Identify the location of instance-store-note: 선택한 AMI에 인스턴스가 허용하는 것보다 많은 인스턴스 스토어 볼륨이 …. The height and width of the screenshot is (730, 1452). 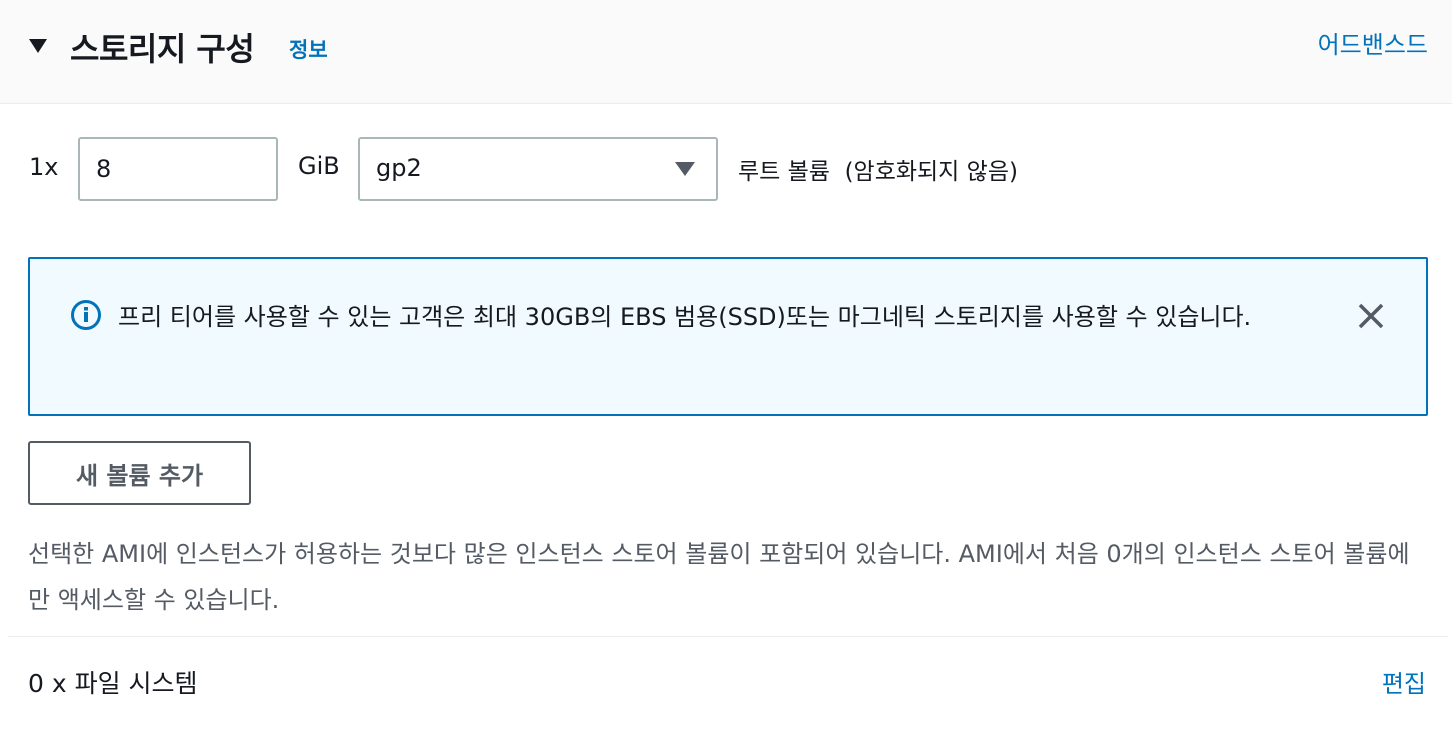
(719, 577).